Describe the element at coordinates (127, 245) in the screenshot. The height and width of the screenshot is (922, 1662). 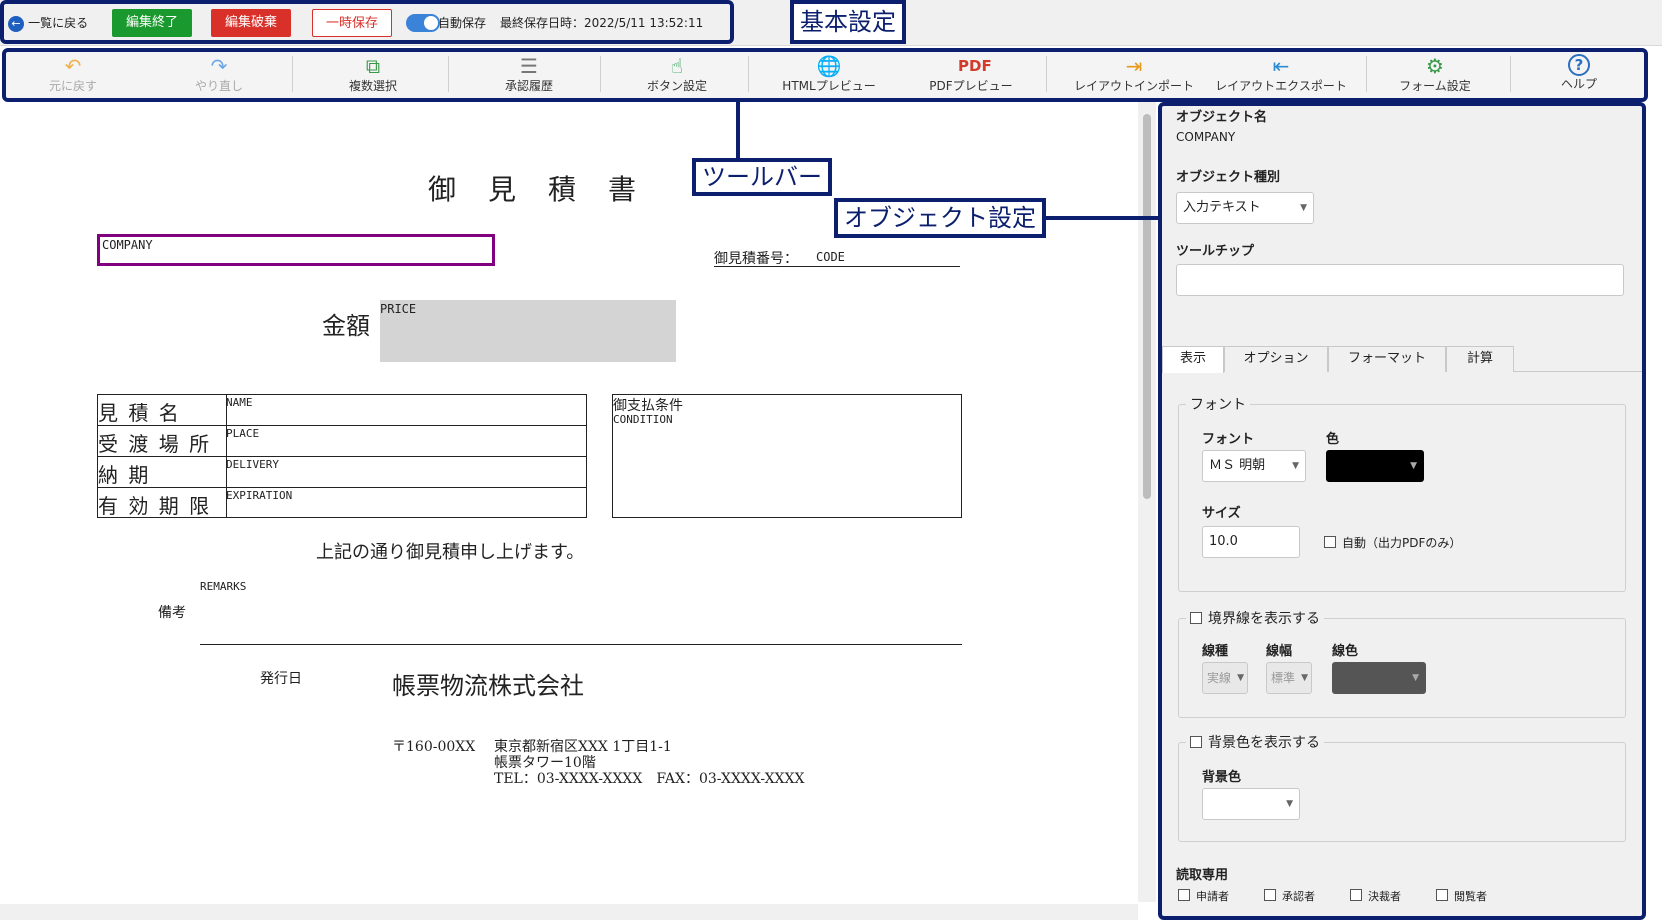
I see `company-field-text: COMPANY` at that location.